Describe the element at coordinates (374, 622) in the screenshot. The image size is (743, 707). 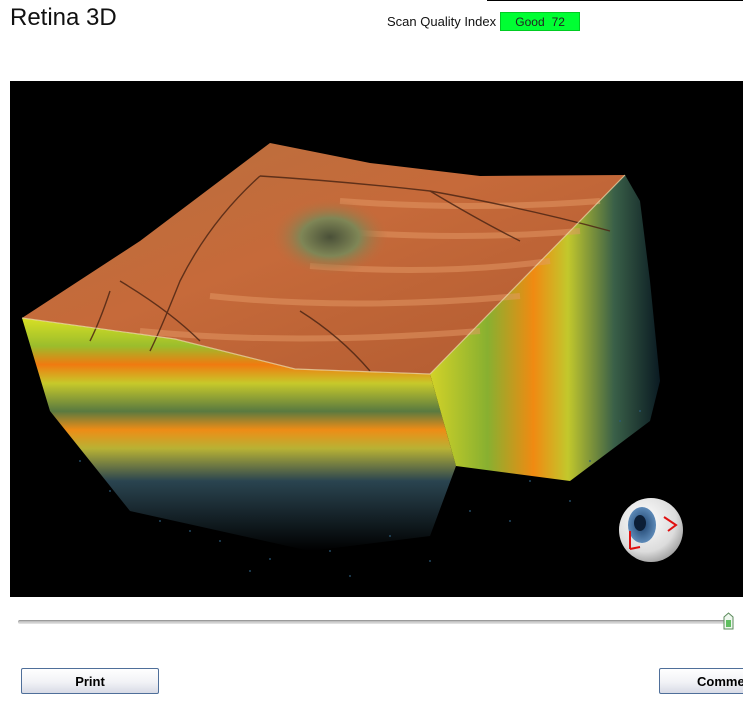
I see `slider-track` at that location.